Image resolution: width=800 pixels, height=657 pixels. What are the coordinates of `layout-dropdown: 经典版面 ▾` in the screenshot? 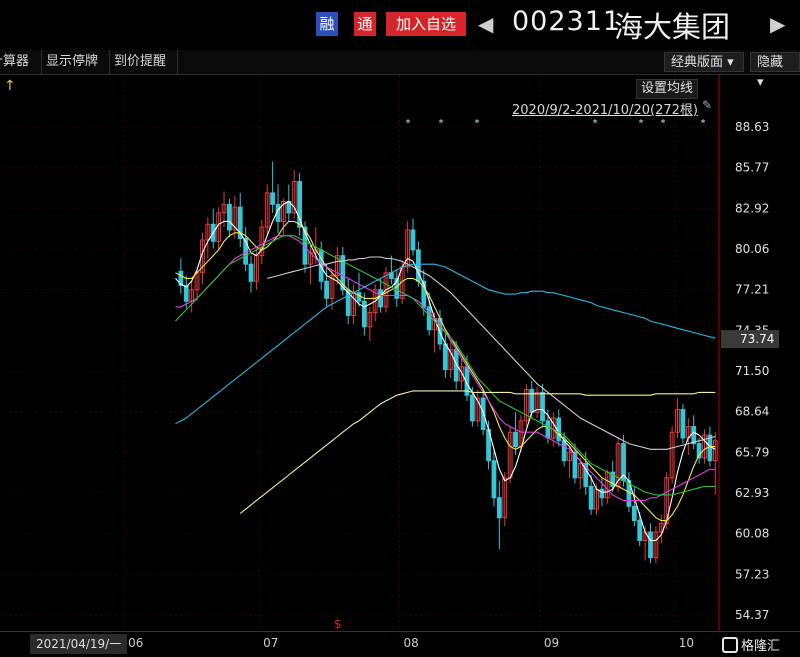 It's located at (704, 62).